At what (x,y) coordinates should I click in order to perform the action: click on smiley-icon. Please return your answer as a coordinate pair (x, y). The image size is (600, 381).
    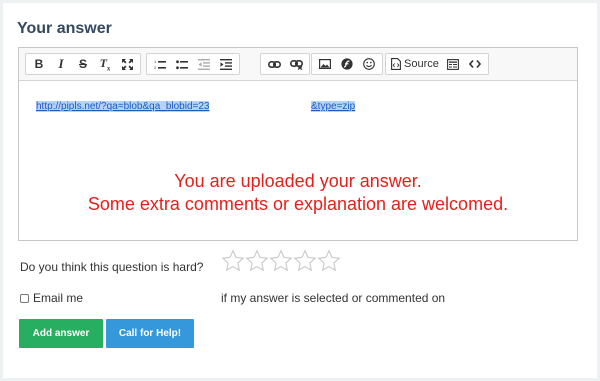
    Looking at the image, I should click on (369, 64).